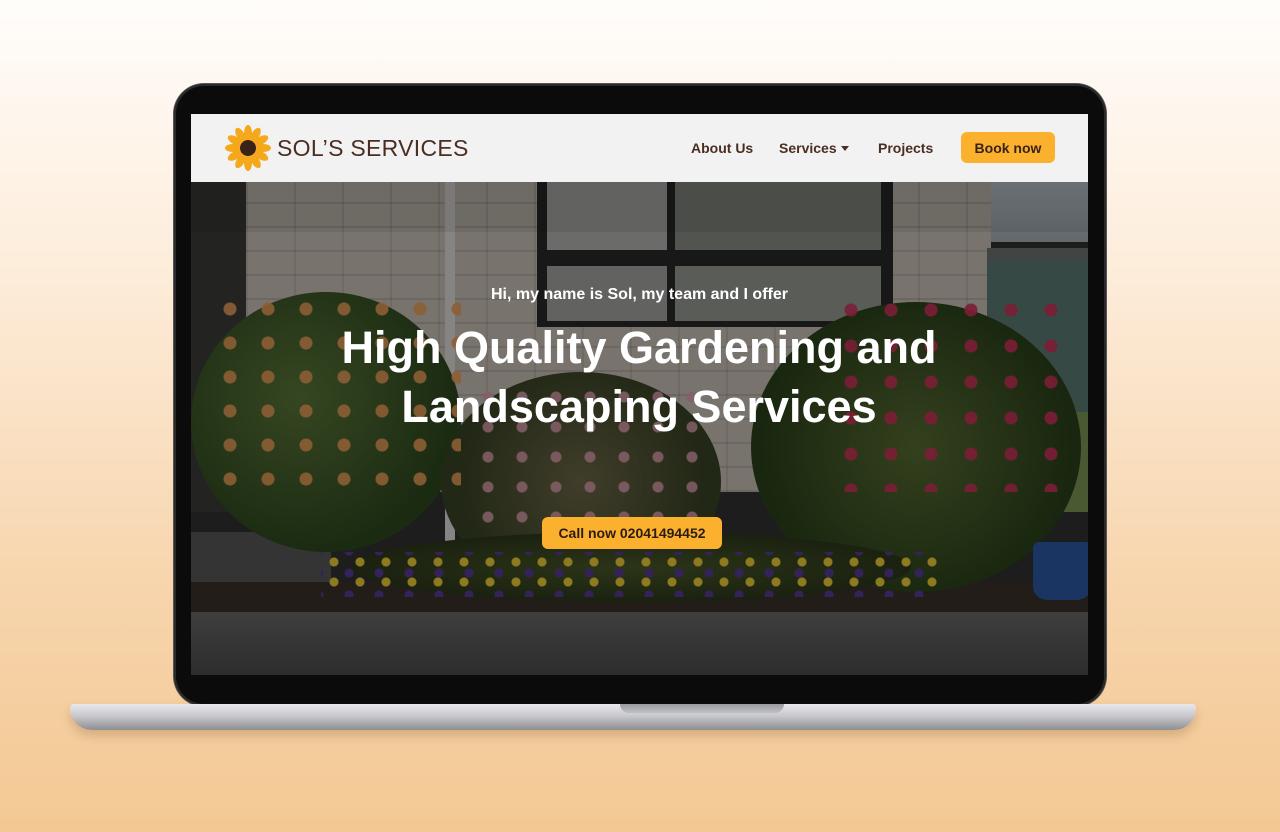  What do you see at coordinates (248, 148) in the screenshot?
I see `sunflower-icon` at bounding box center [248, 148].